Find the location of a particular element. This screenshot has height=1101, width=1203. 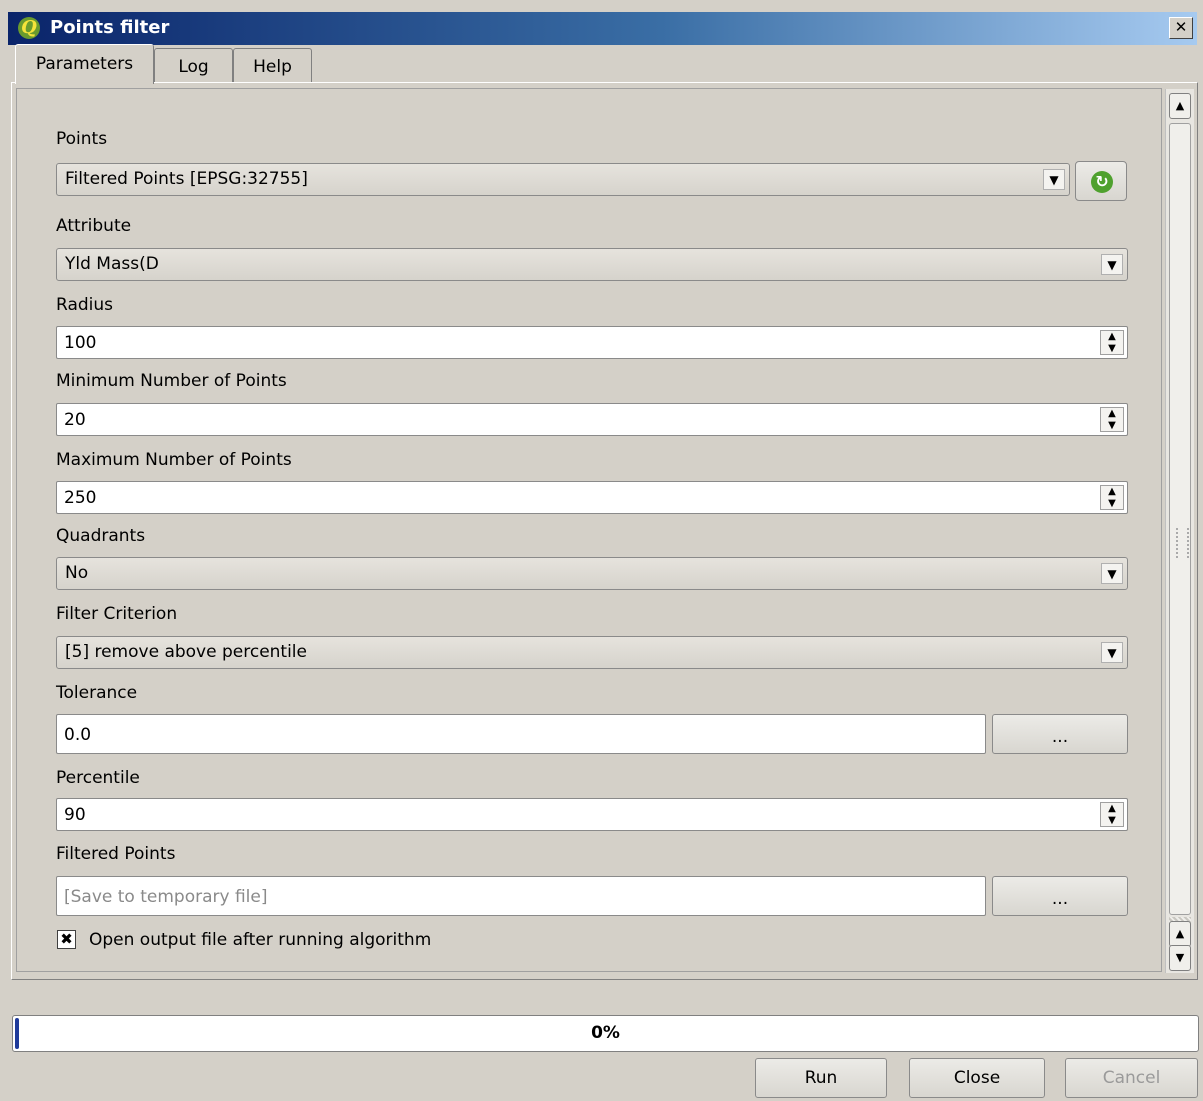

min-points-label: Minimum Number of Points is located at coordinates (171, 381).